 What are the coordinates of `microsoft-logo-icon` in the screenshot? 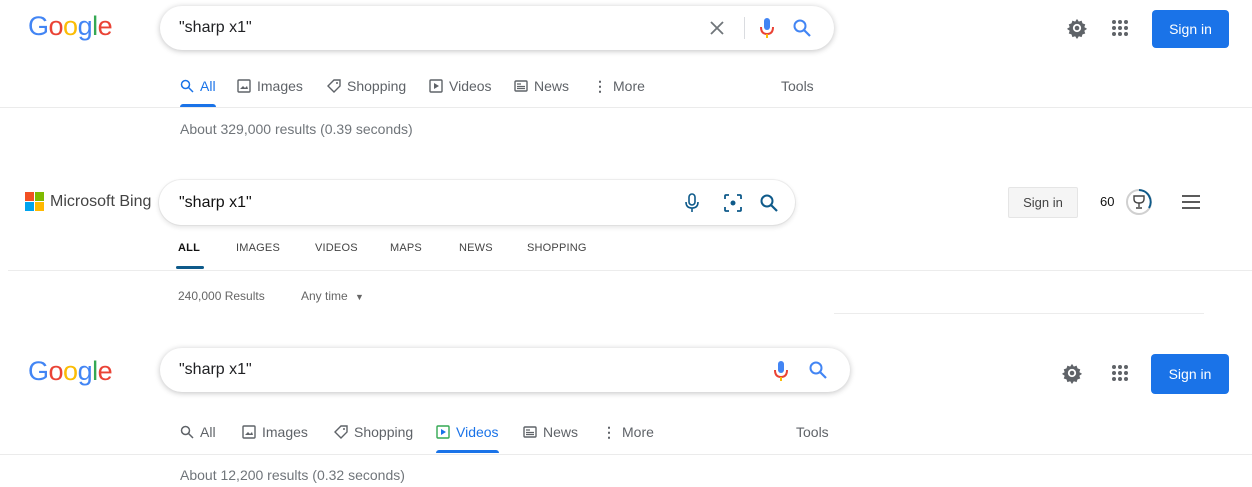 It's located at (34, 201).